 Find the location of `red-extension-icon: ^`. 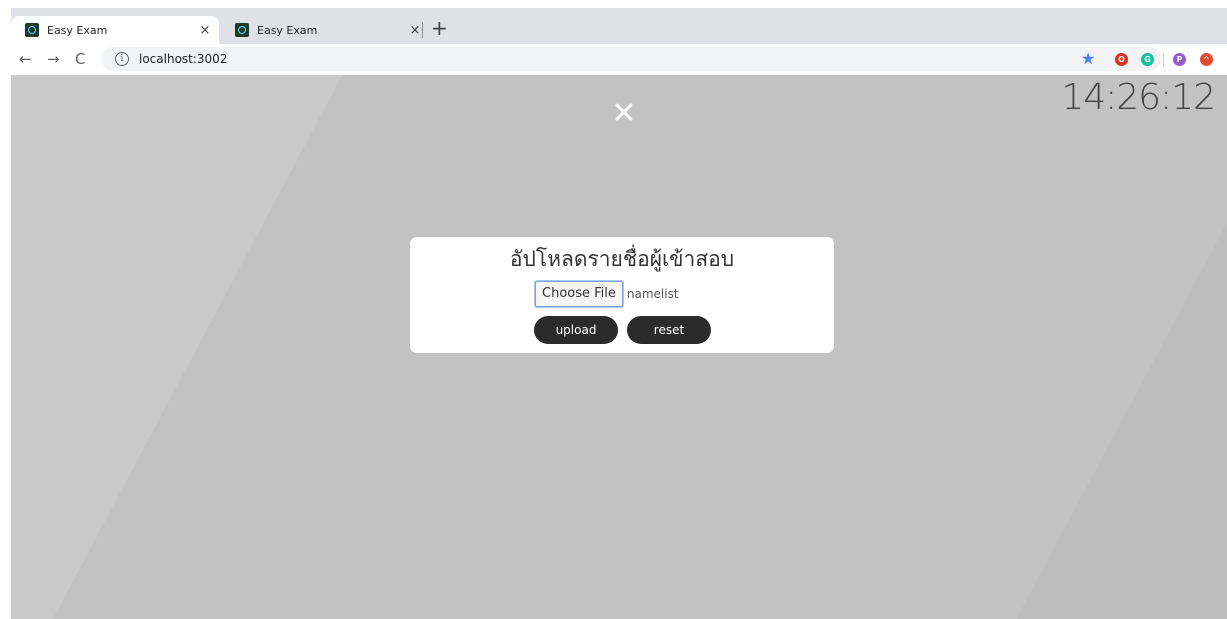

red-extension-icon: ^ is located at coordinates (1206, 59).